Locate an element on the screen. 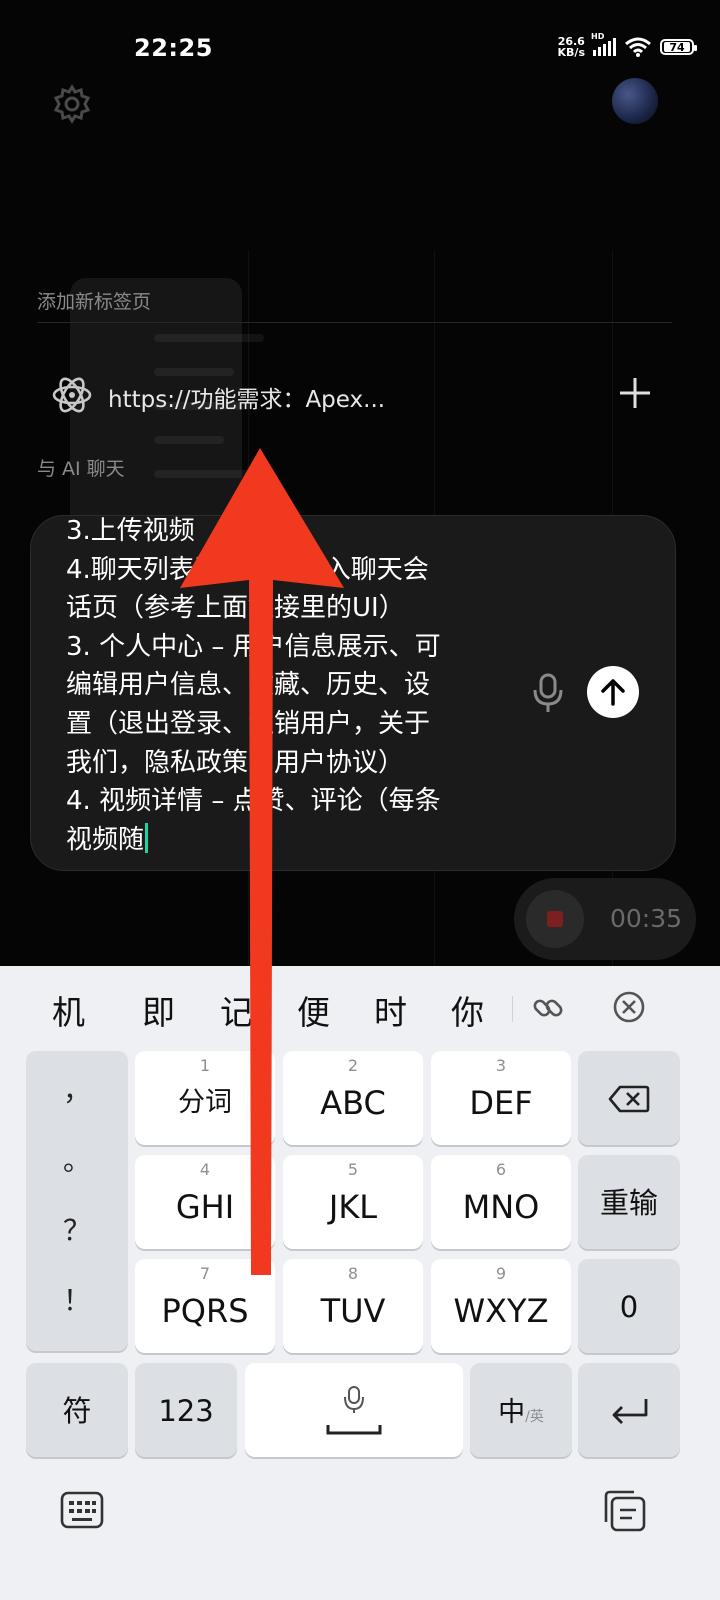 The height and width of the screenshot is (1600, 720). key-1: 1 分词 is located at coordinates (205, 1098).